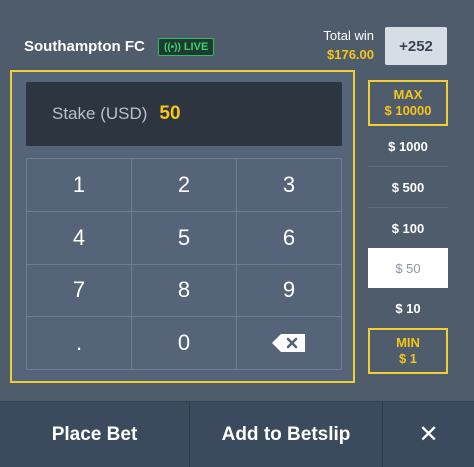 This screenshot has height=467, width=474. What do you see at coordinates (196, 47) in the screenshot?
I see `live-label: LIVE` at bounding box center [196, 47].